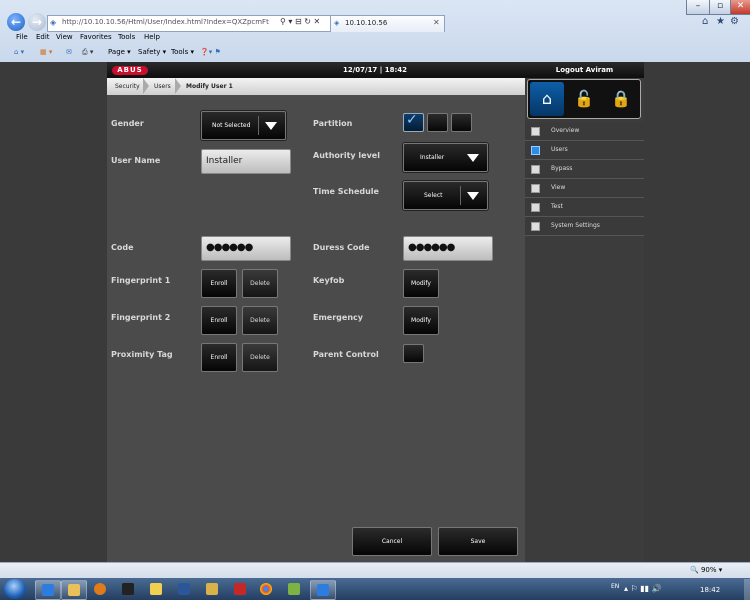  What do you see at coordinates (333, 123) in the screenshot?
I see `partition-label: Partition` at bounding box center [333, 123].